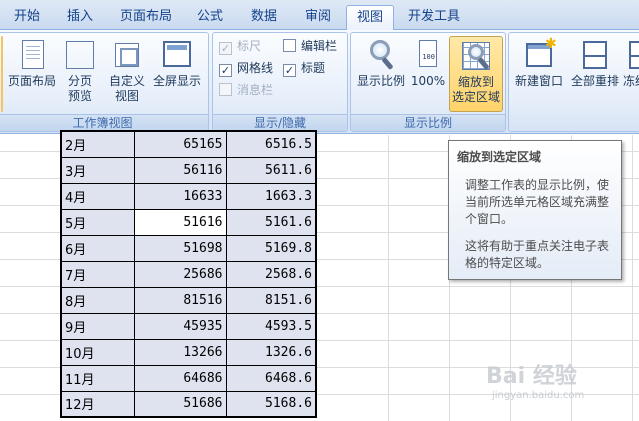  Describe the element at coordinates (180, 144) in the screenshot. I see `value-cell: 65165` at that location.